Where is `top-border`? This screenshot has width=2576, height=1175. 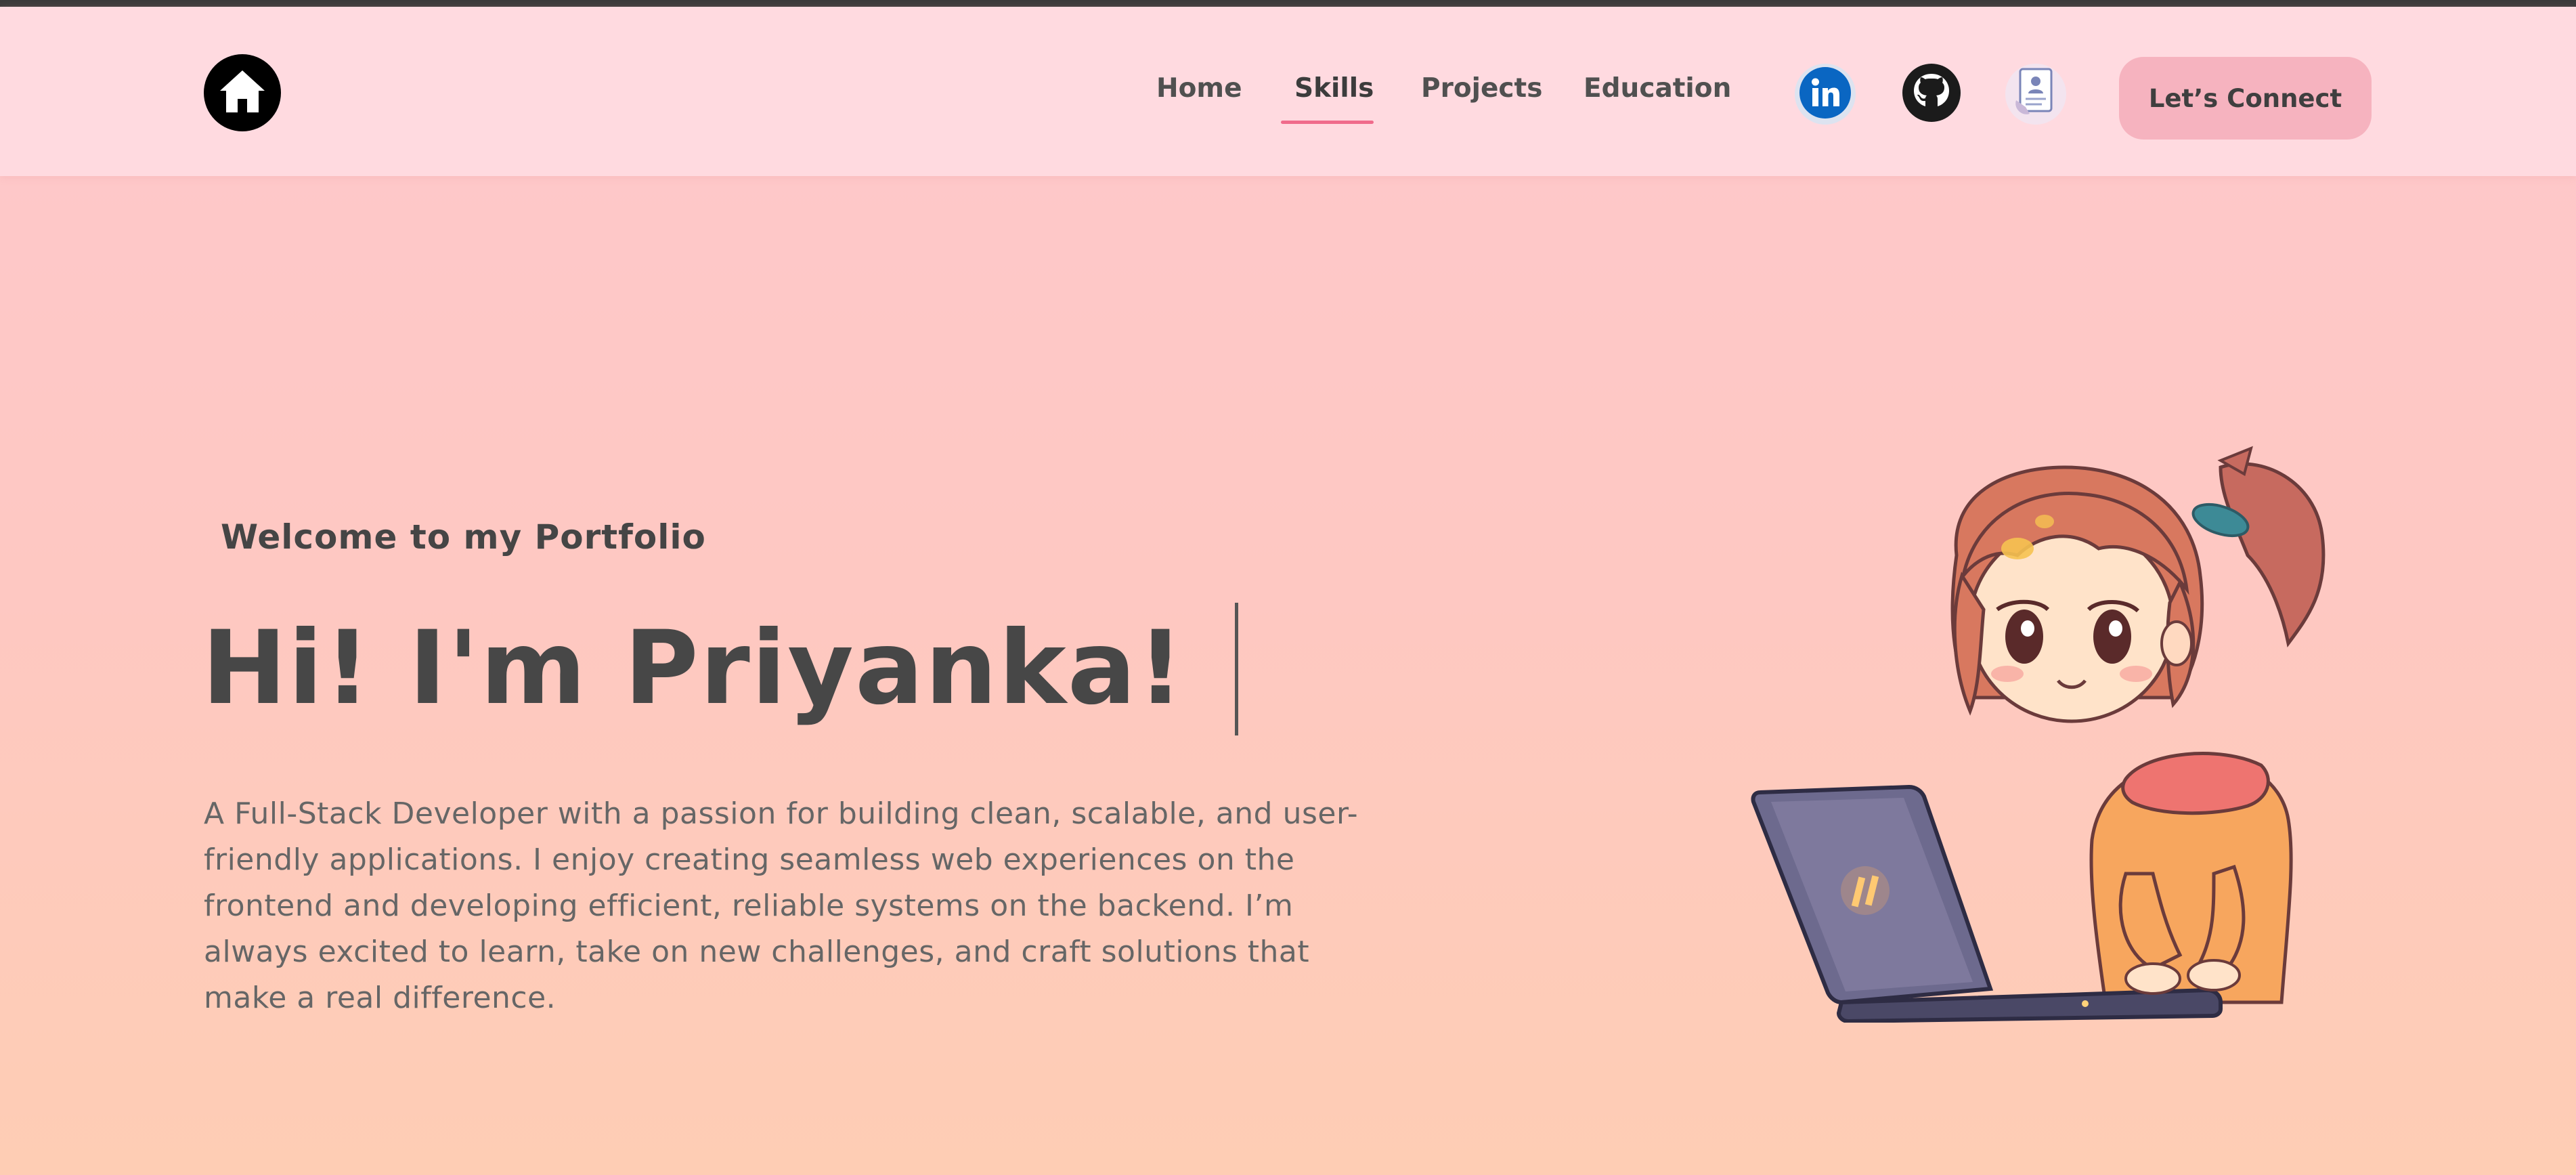
top-border is located at coordinates (1288, 3).